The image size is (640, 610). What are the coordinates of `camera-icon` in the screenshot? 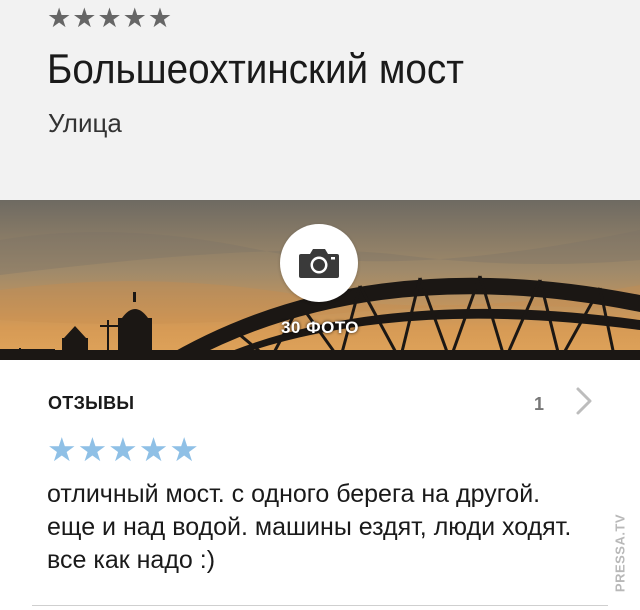 It's located at (319, 263).